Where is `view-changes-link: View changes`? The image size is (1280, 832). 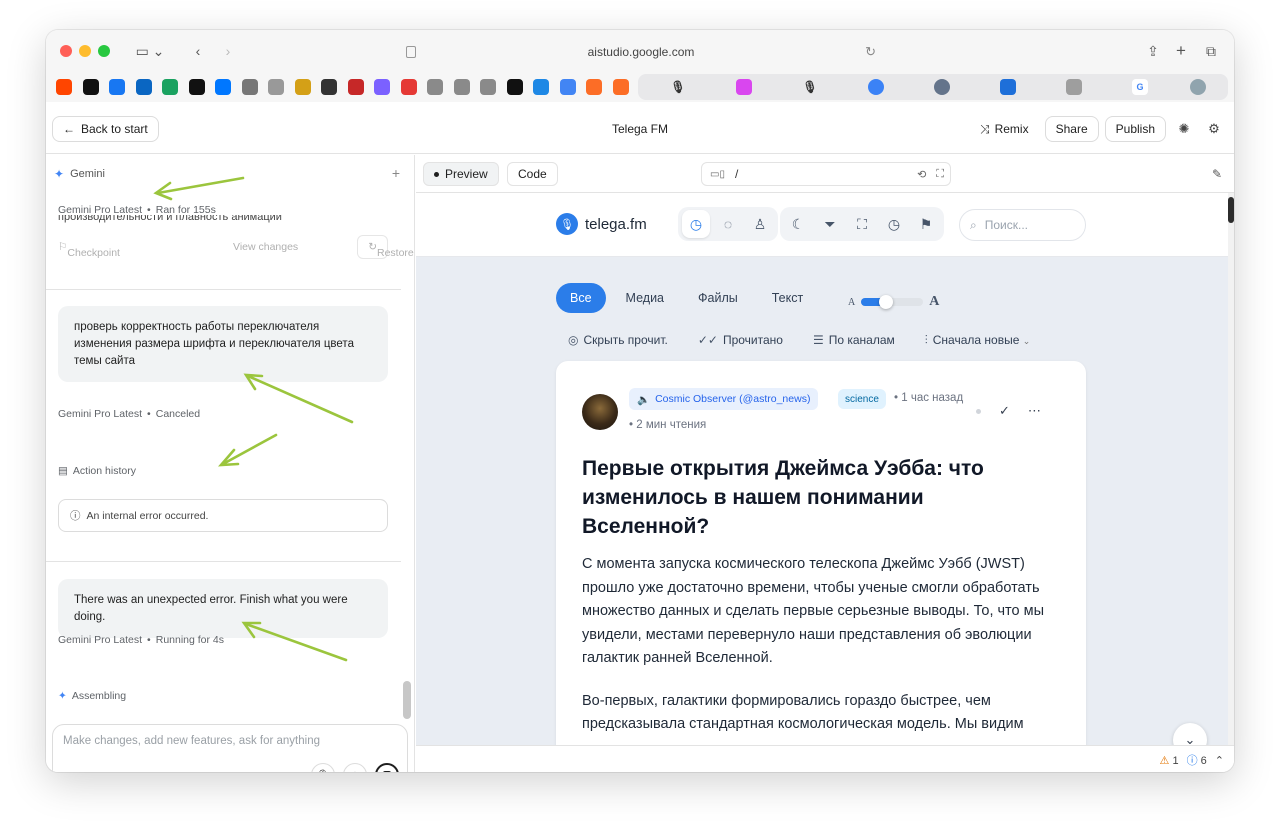
view-changes-link: View changes is located at coordinates (265, 247).